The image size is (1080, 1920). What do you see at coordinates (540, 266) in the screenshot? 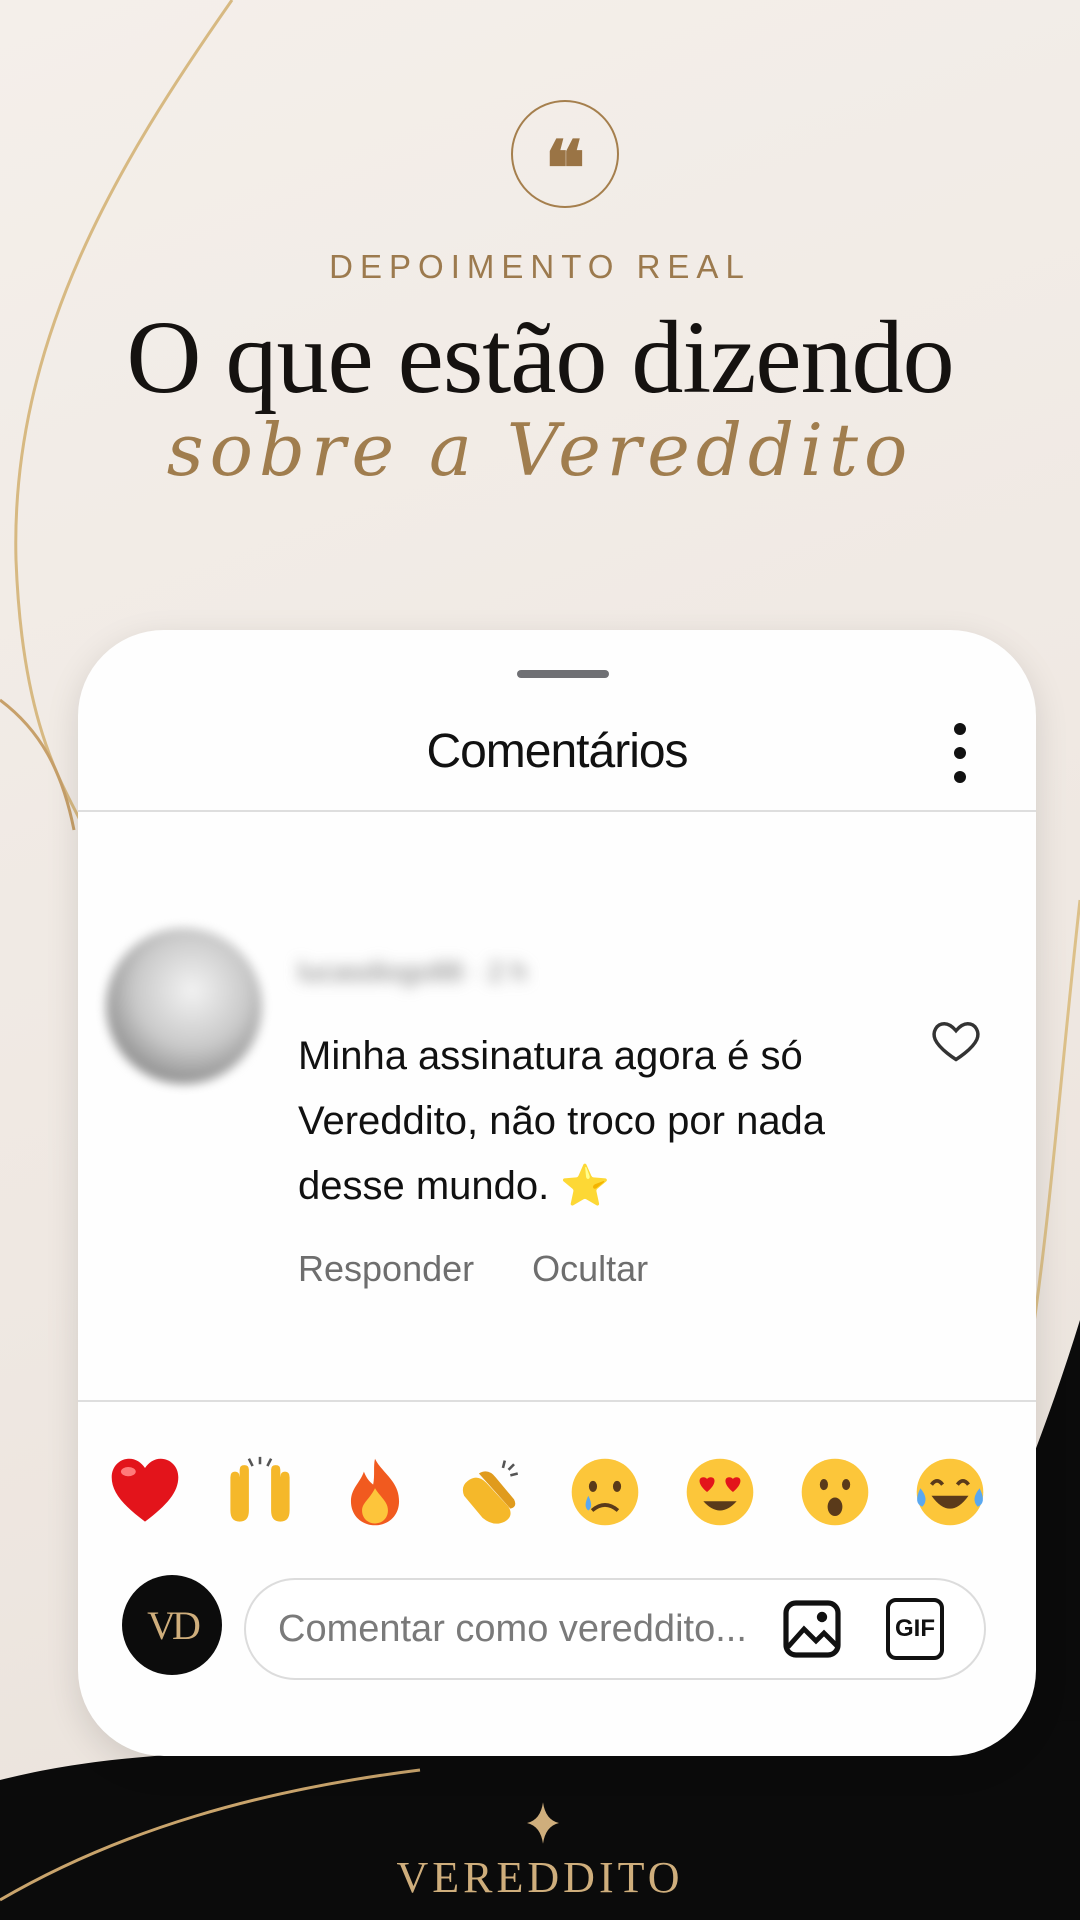
I see `kicker-label: DEPOIMENTO REAL` at bounding box center [540, 266].